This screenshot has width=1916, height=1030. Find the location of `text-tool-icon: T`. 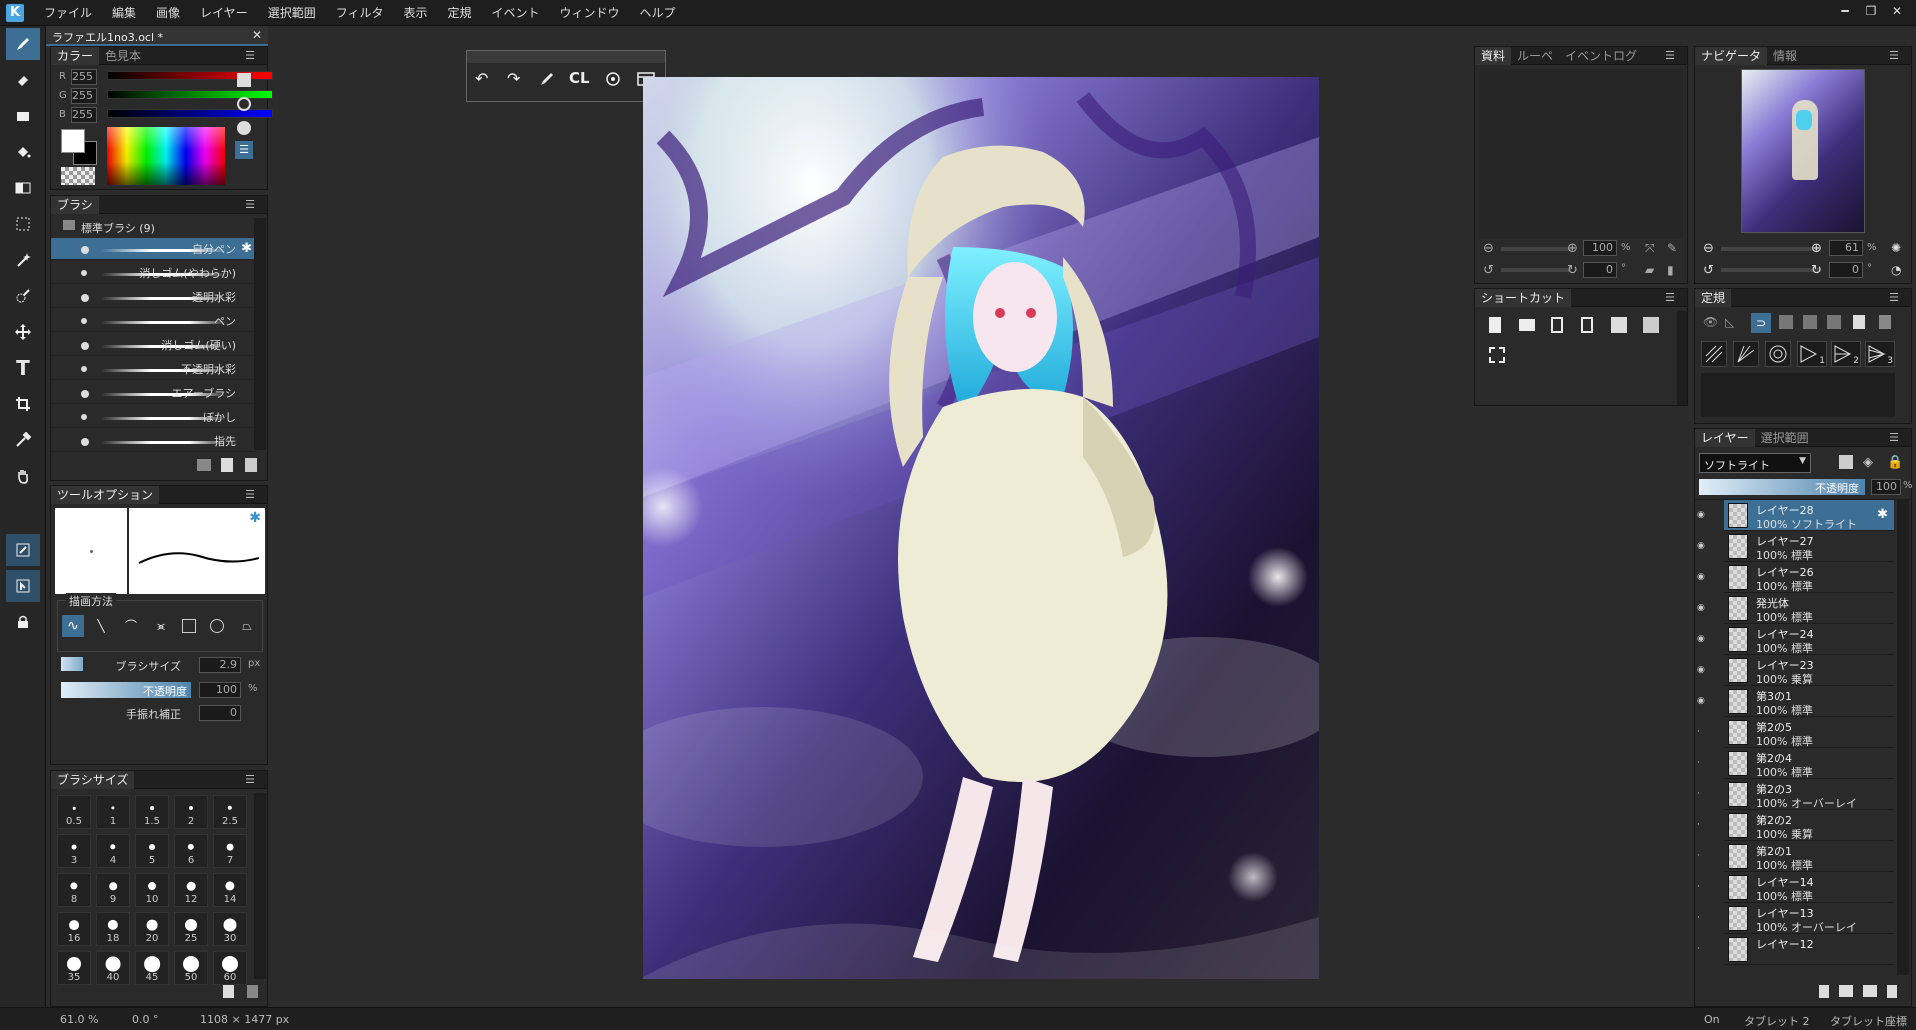

text-tool-icon: T is located at coordinates (23, 368).